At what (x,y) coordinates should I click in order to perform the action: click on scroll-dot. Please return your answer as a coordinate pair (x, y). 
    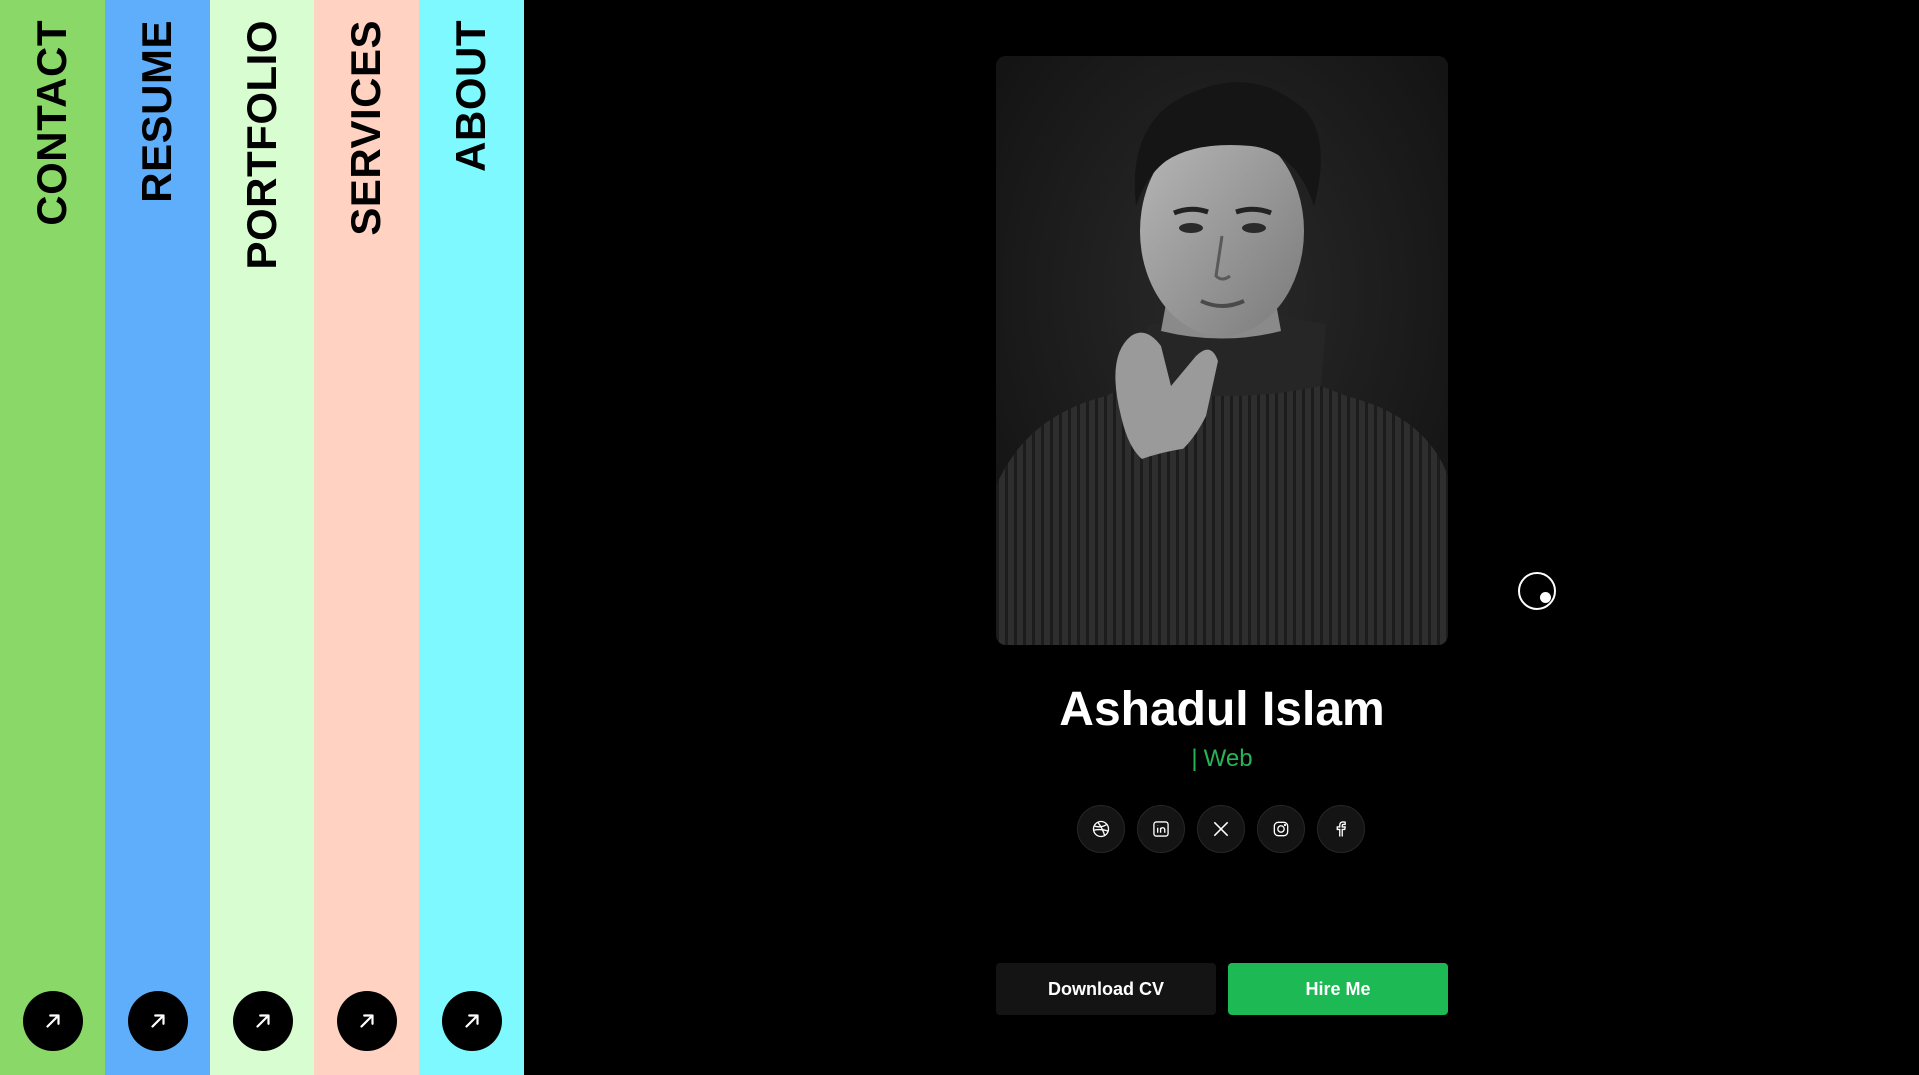
    Looking at the image, I should click on (1545, 597).